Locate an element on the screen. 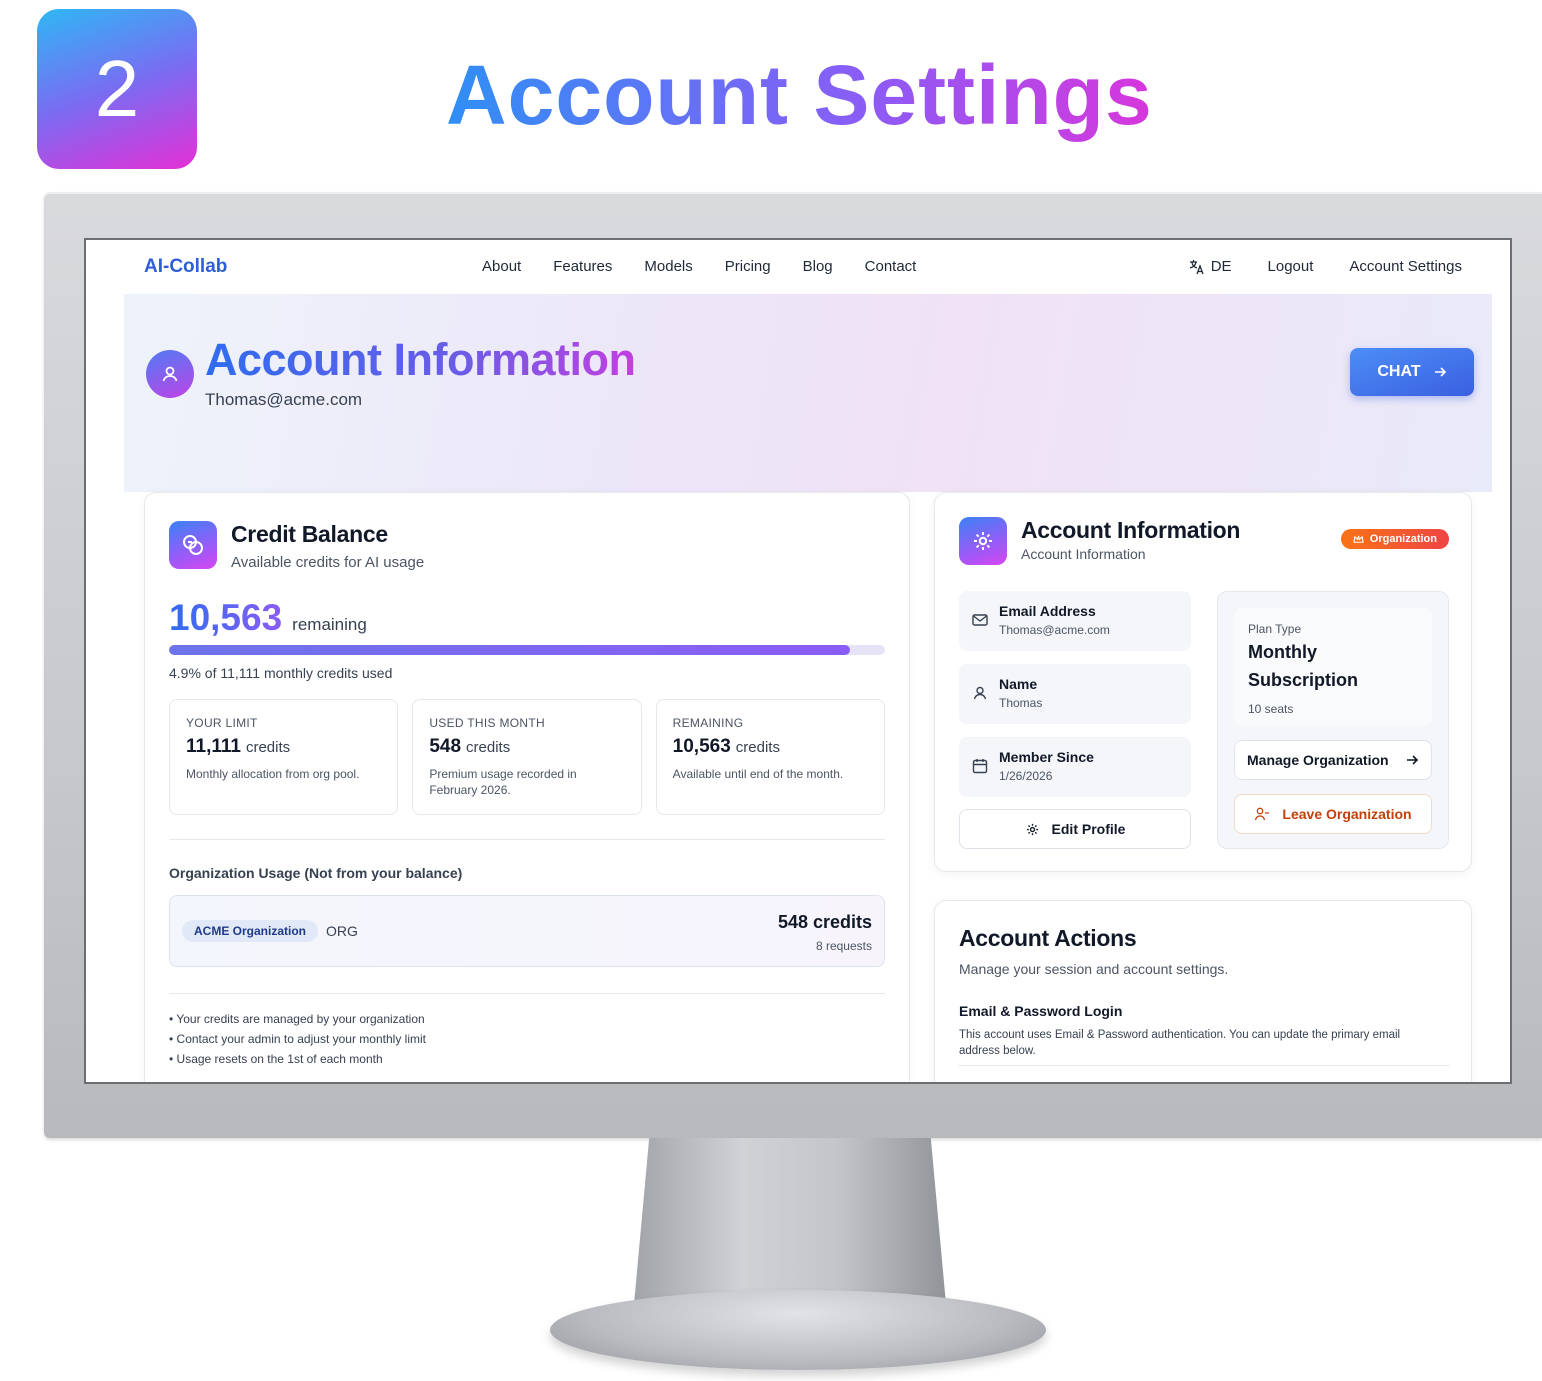  remaining-value: 10,563 is located at coordinates (226, 617).